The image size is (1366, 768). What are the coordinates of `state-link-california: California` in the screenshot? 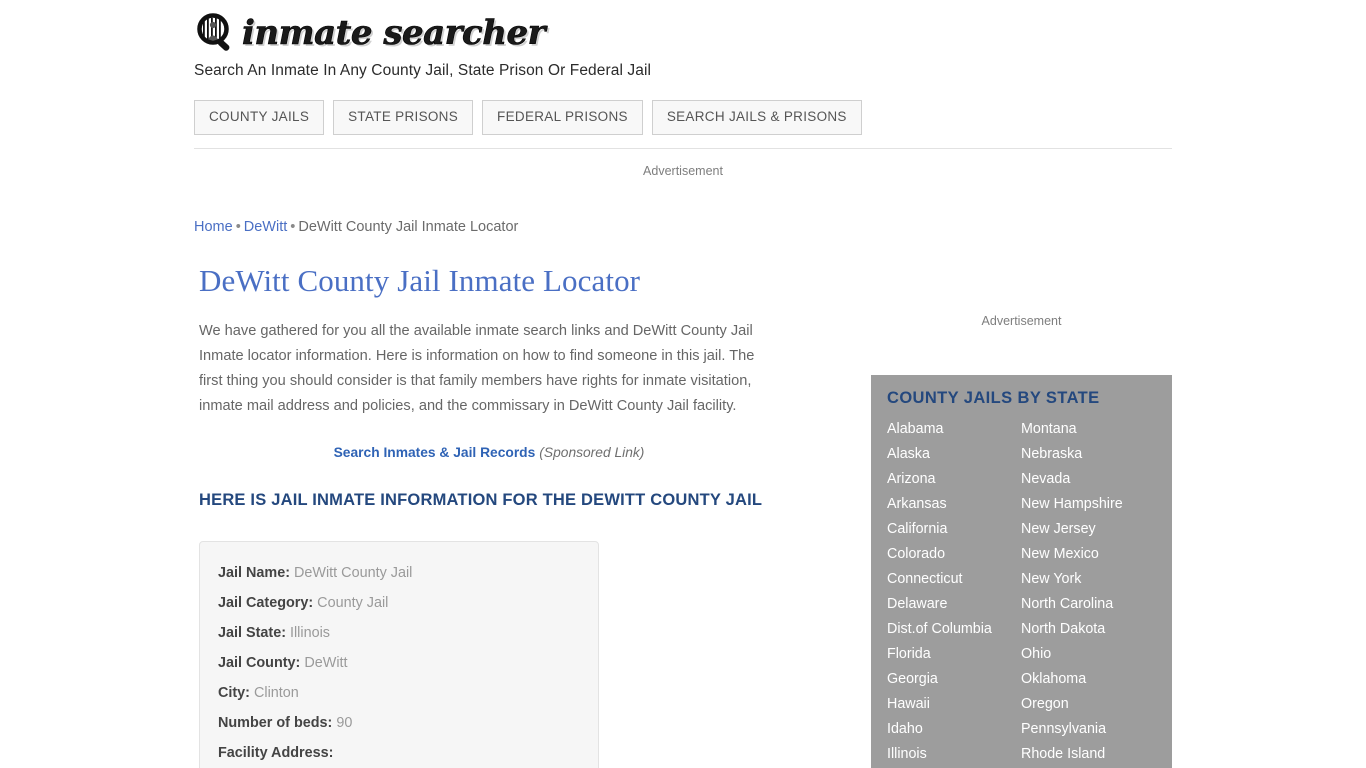 It's located at (954, 529).